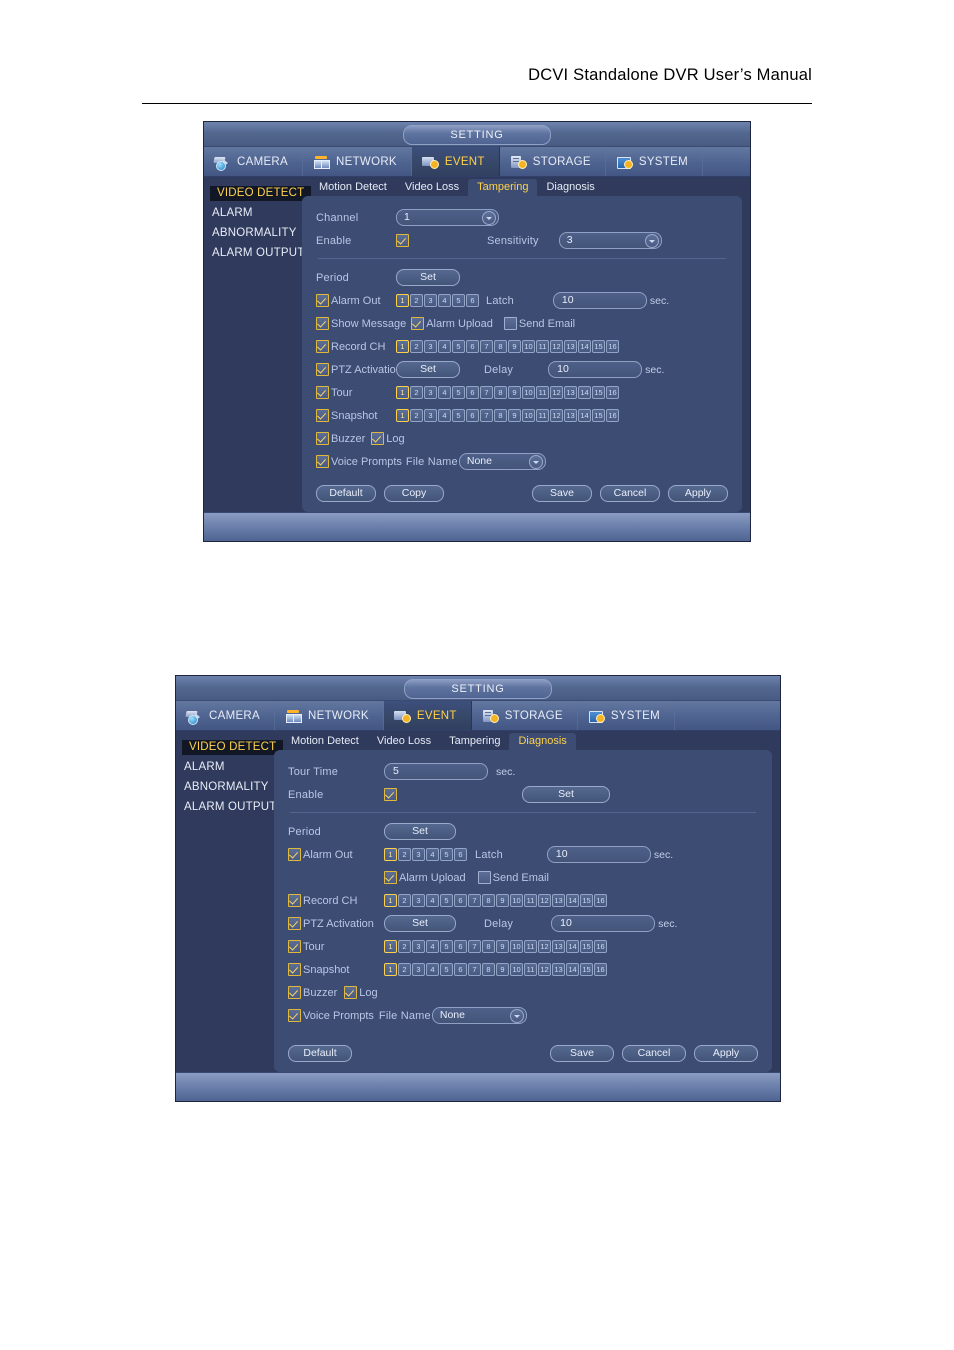 The height and width of the screenshot is (1350, 954). Describe the element at coordinates (402, 346) in the screenshot. I see `record-ch-channel: 1` at that location.